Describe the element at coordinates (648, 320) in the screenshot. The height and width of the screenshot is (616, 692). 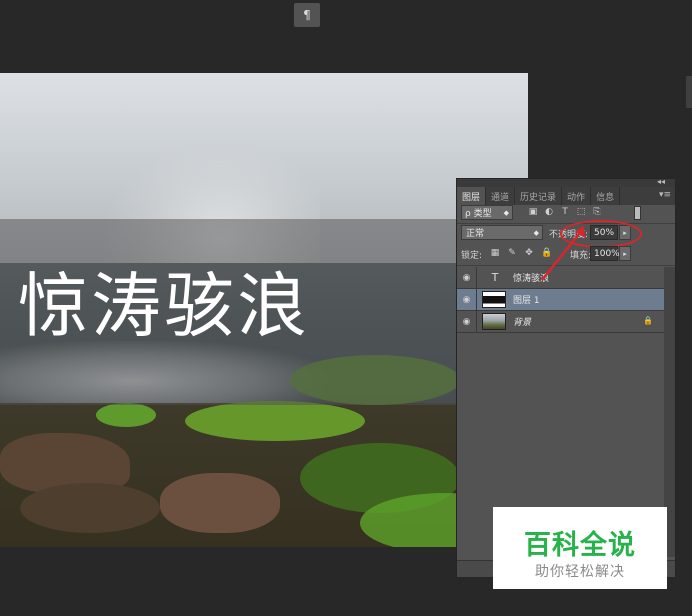
I see `lock-icon: 🔒` at that location.